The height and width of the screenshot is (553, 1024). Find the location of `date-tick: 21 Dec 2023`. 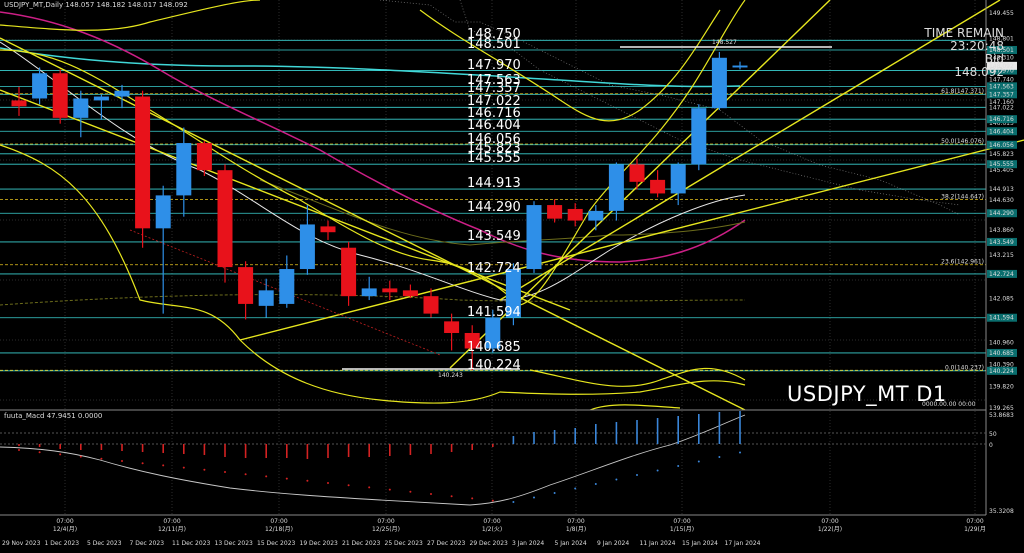

date-tick: 21 Dec 2023 is located at coordinates (361, 543).